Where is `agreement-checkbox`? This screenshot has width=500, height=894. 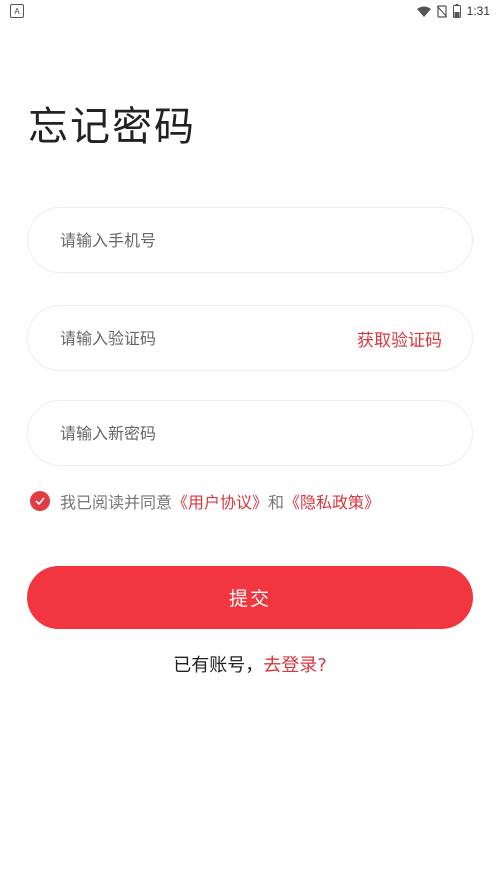
agreement-checkbox is located at coordinates (40, 501).